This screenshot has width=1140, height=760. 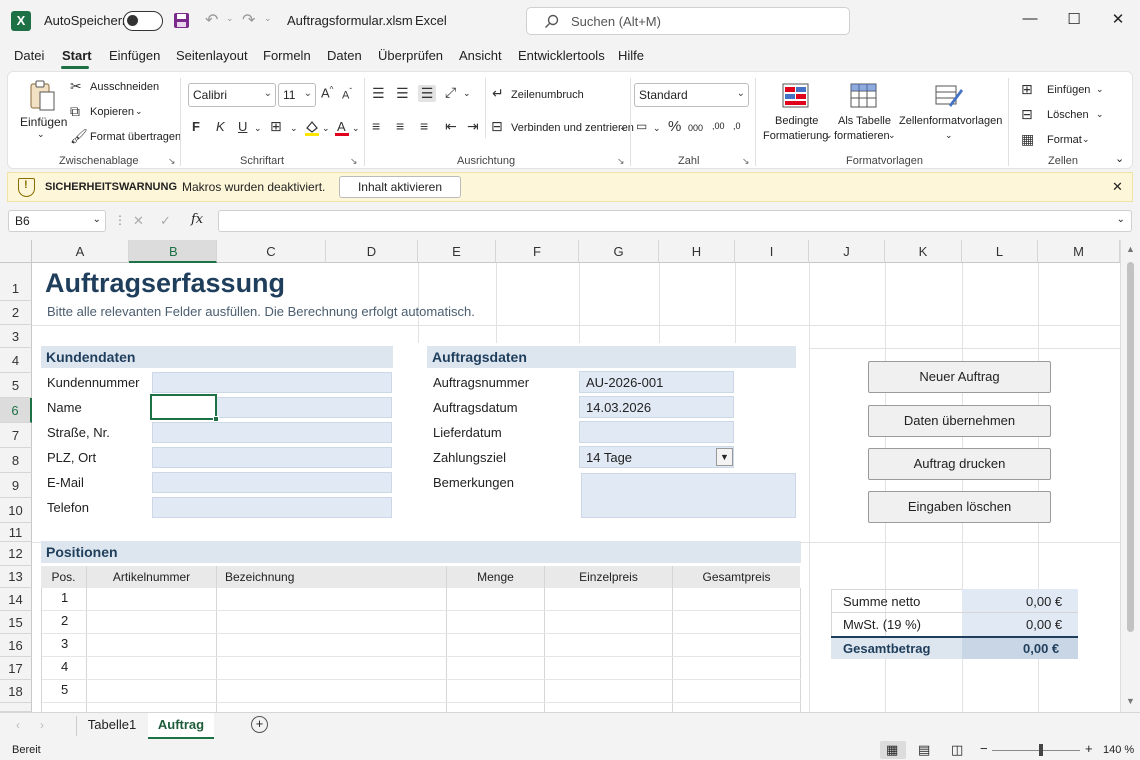 What do you see at coordinates (737, 126) in the screenshot?
I see `decrease-decimal-button: ,0` at bounding box center [737, 126].